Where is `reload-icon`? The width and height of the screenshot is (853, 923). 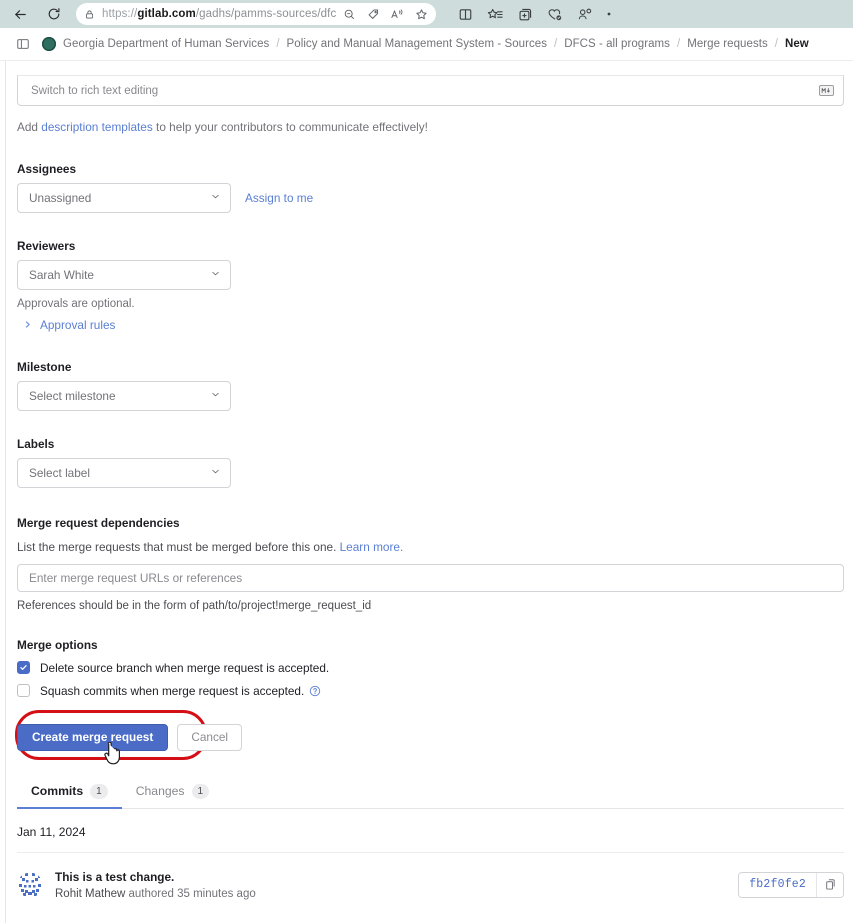
reload-icon is located at coordinates (54, 14).